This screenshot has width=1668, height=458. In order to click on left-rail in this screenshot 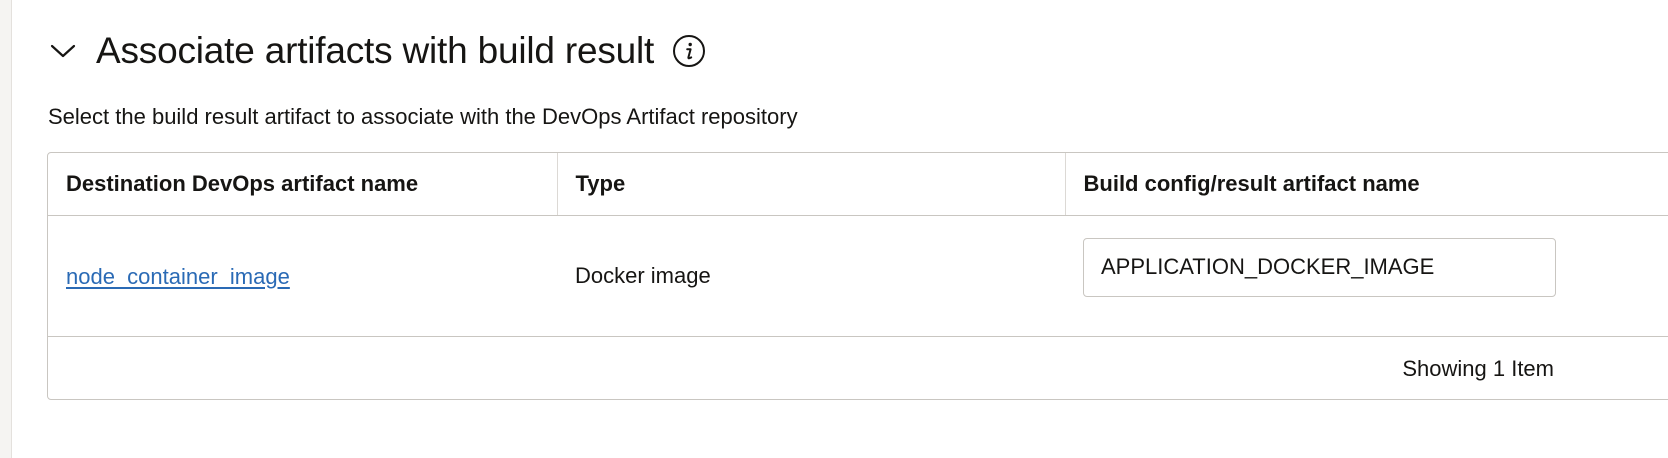, I will do `click(6, 229)`.